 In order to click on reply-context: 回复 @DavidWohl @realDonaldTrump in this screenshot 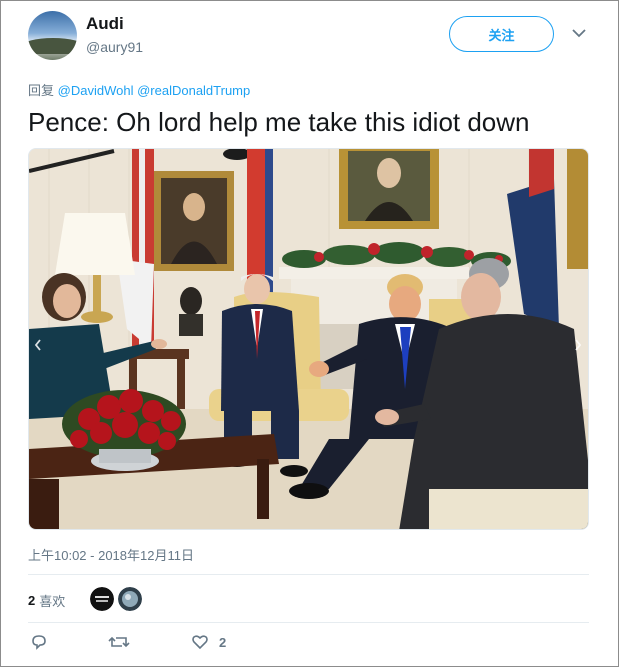, I will do `click(139, 89)`.